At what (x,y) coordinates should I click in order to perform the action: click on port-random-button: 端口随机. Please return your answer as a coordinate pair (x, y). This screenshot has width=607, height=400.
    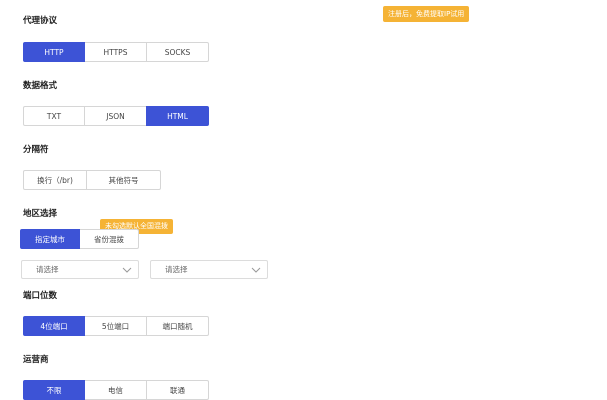
    Looking at the image, I should click on (177, 326).